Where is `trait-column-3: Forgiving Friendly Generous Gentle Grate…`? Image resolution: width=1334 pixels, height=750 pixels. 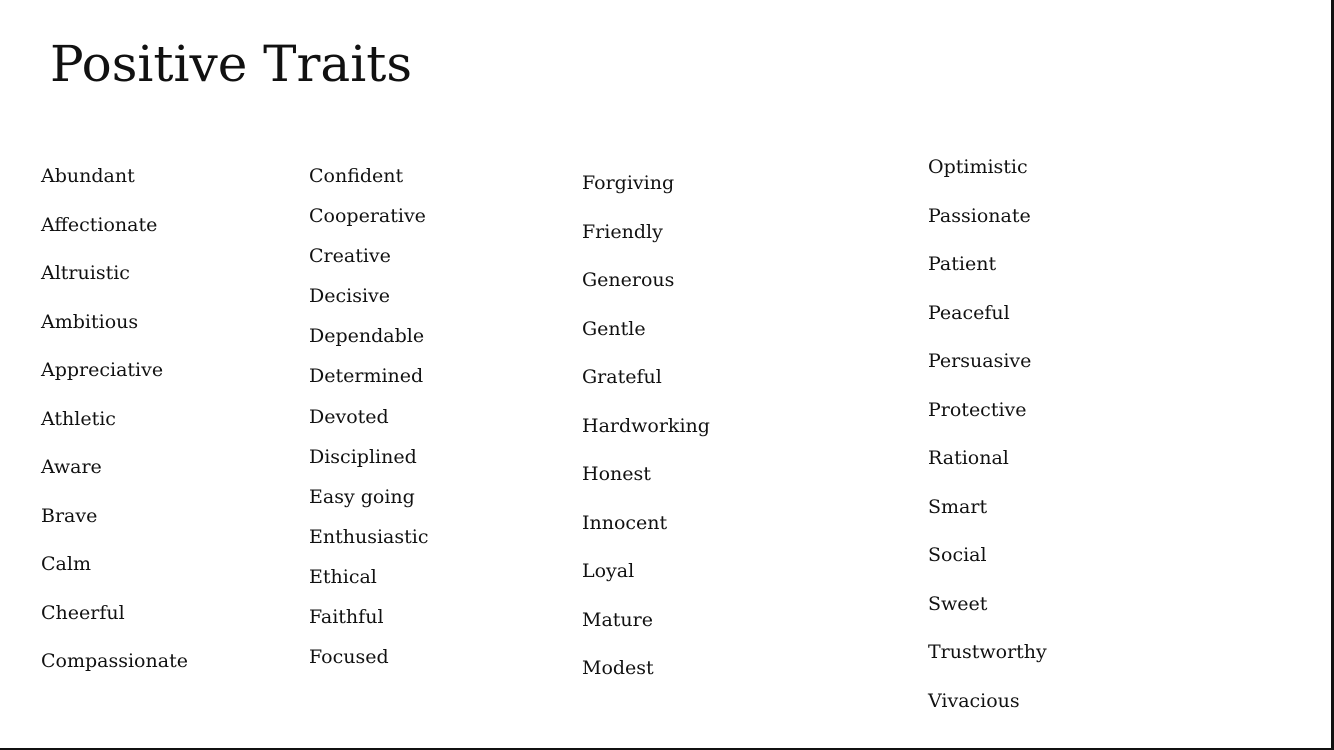
trait-column-3: Forgiving Friendly Generous Gentle Grate… is located at coordinates (646, 438).